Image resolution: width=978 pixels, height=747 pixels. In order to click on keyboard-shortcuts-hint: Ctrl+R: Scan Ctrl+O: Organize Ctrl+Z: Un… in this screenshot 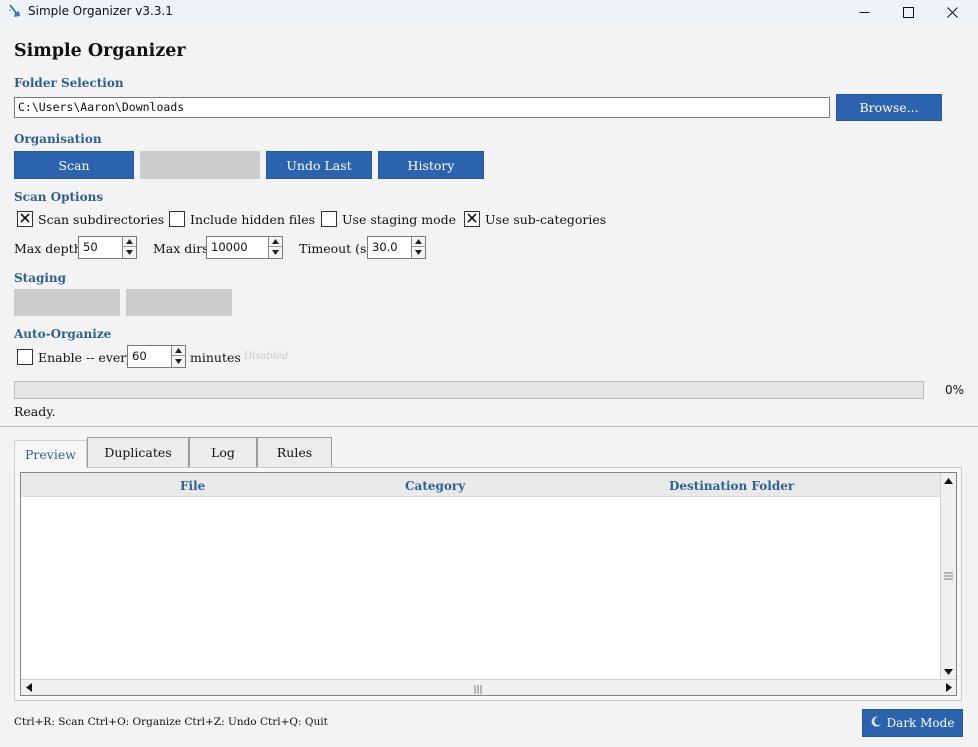, I will do `click(171, 722)`.